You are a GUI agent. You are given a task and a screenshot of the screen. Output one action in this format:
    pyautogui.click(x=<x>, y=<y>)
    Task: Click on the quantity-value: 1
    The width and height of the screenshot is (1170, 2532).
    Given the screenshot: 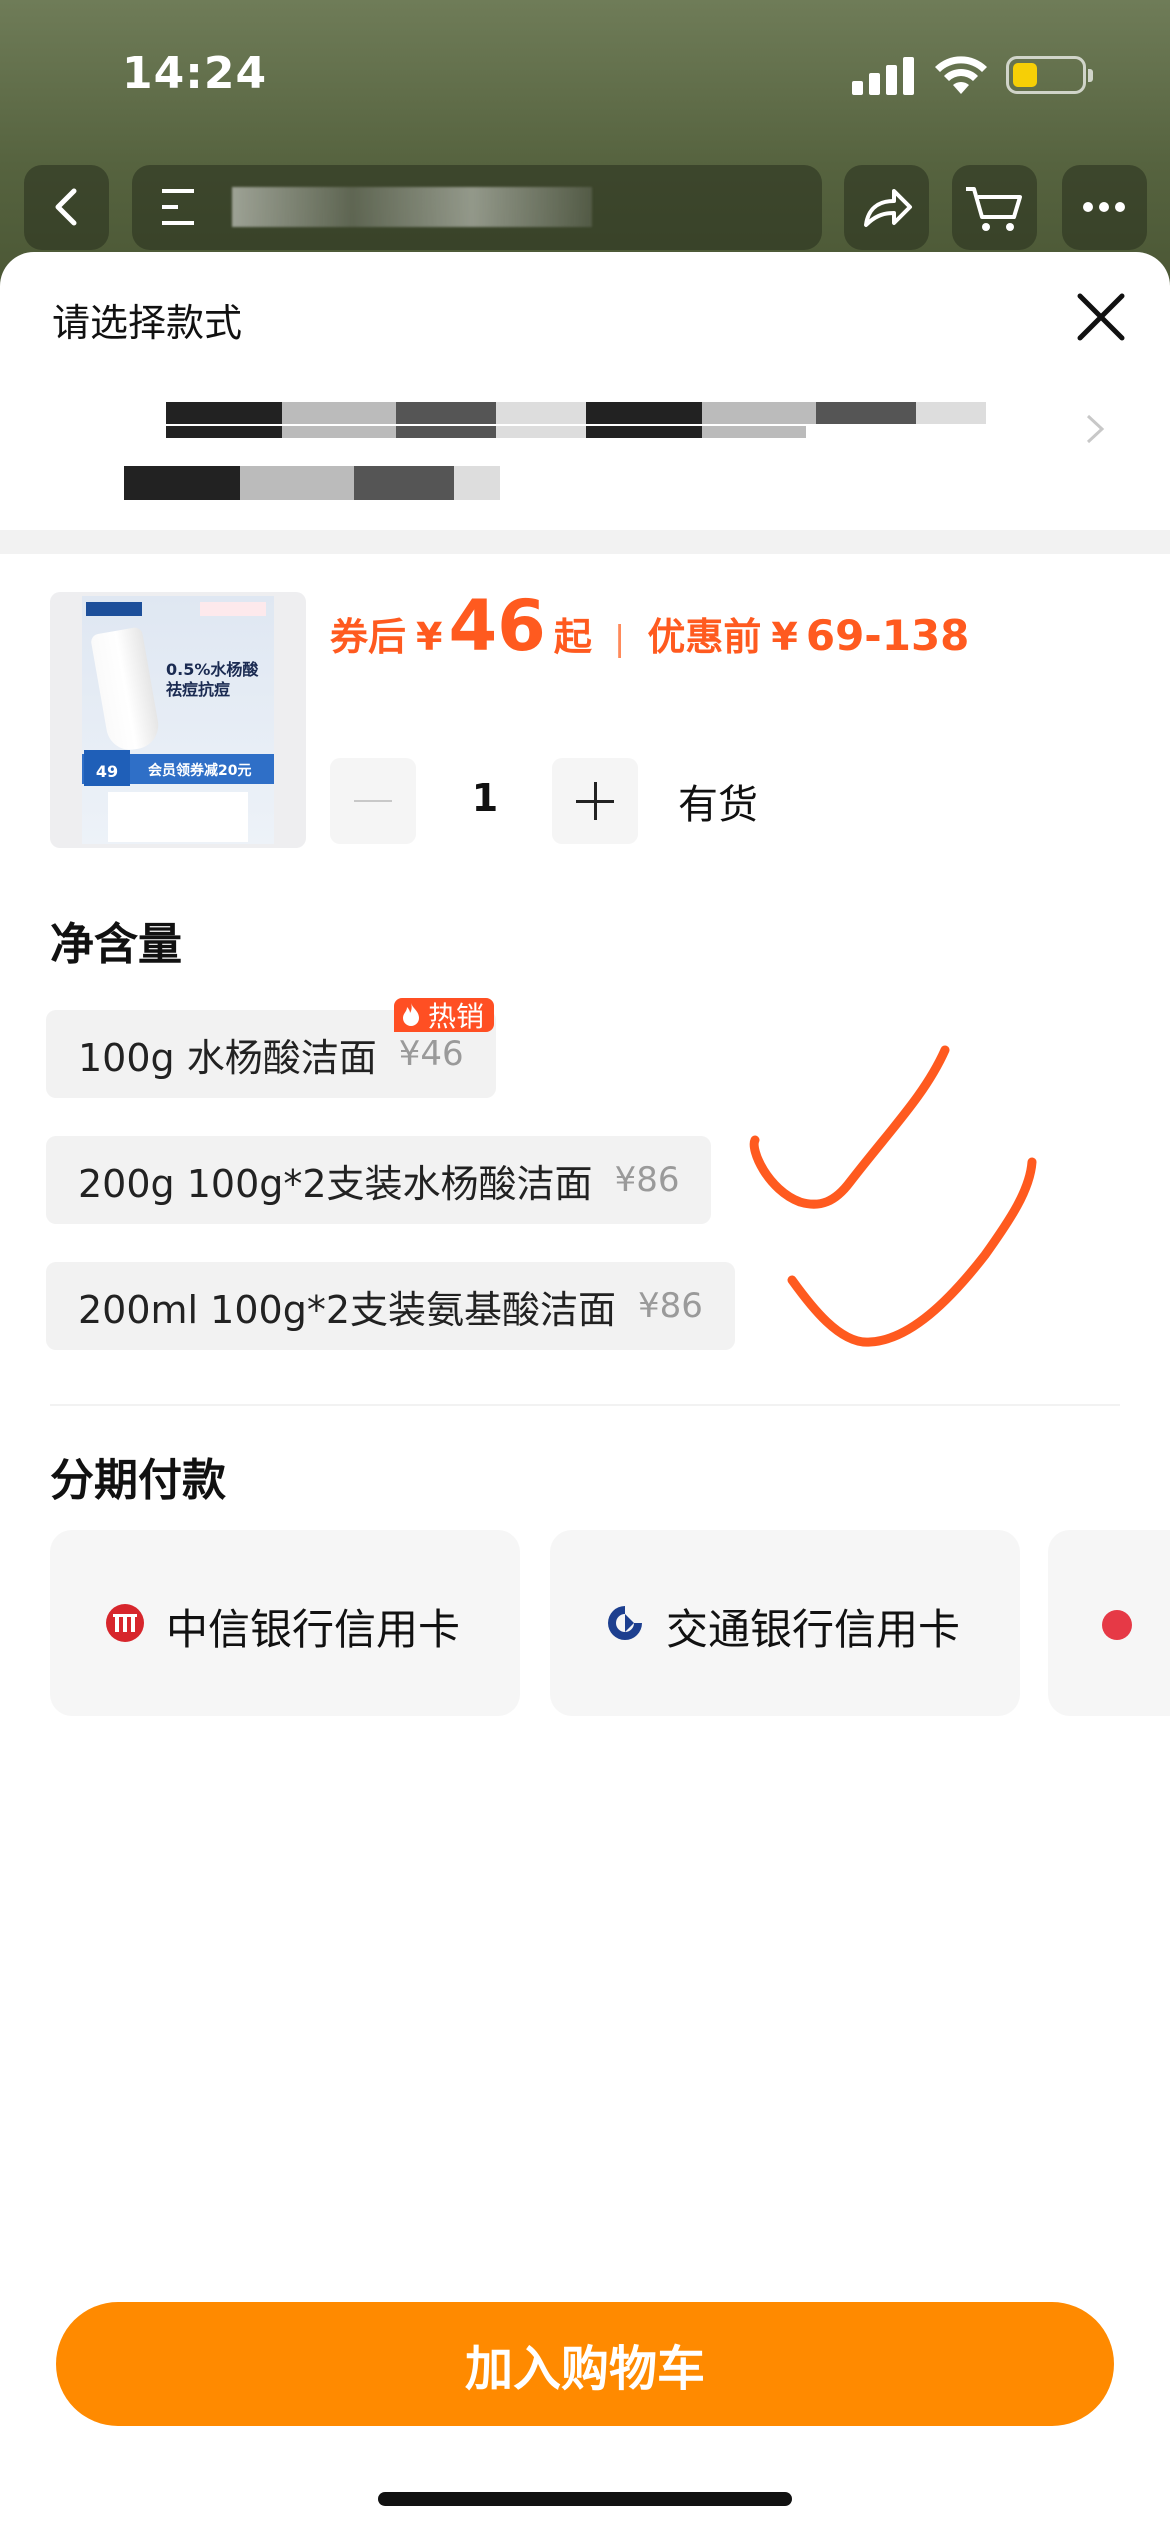 What is the action you would take?
    pyautogui.click(x=485, y=798)
    